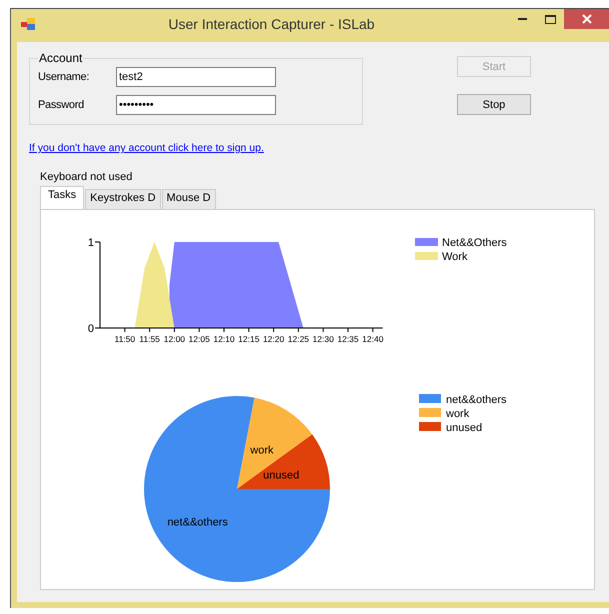  What do you see at coordinates (61, 58) in the screenshot?
I see `group-title: Account` at bounding box center [61, 58].